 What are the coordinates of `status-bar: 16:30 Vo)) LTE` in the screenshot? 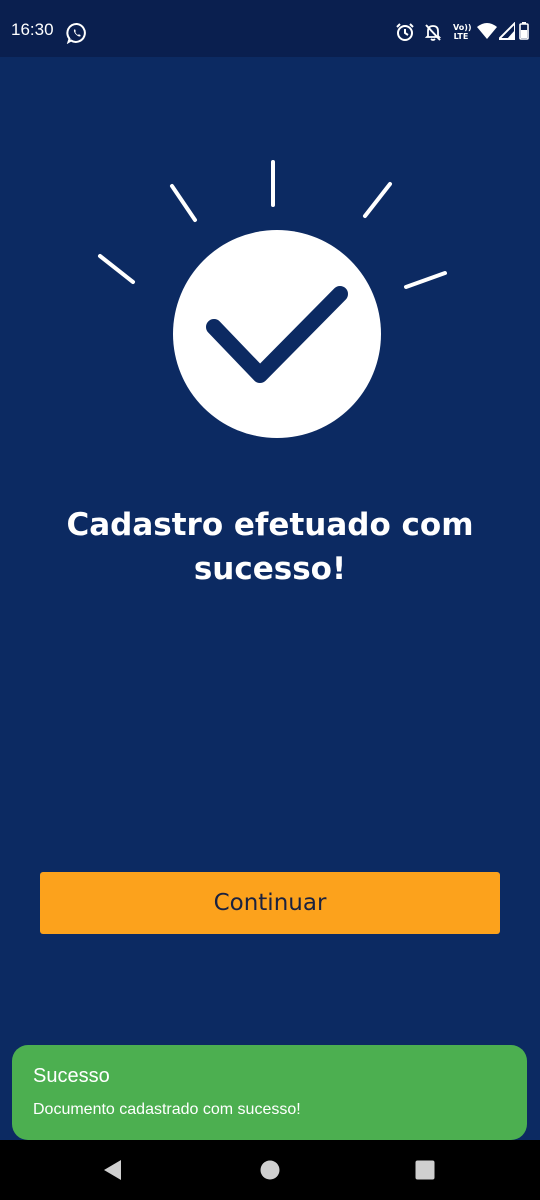 It's located at (270, 28).